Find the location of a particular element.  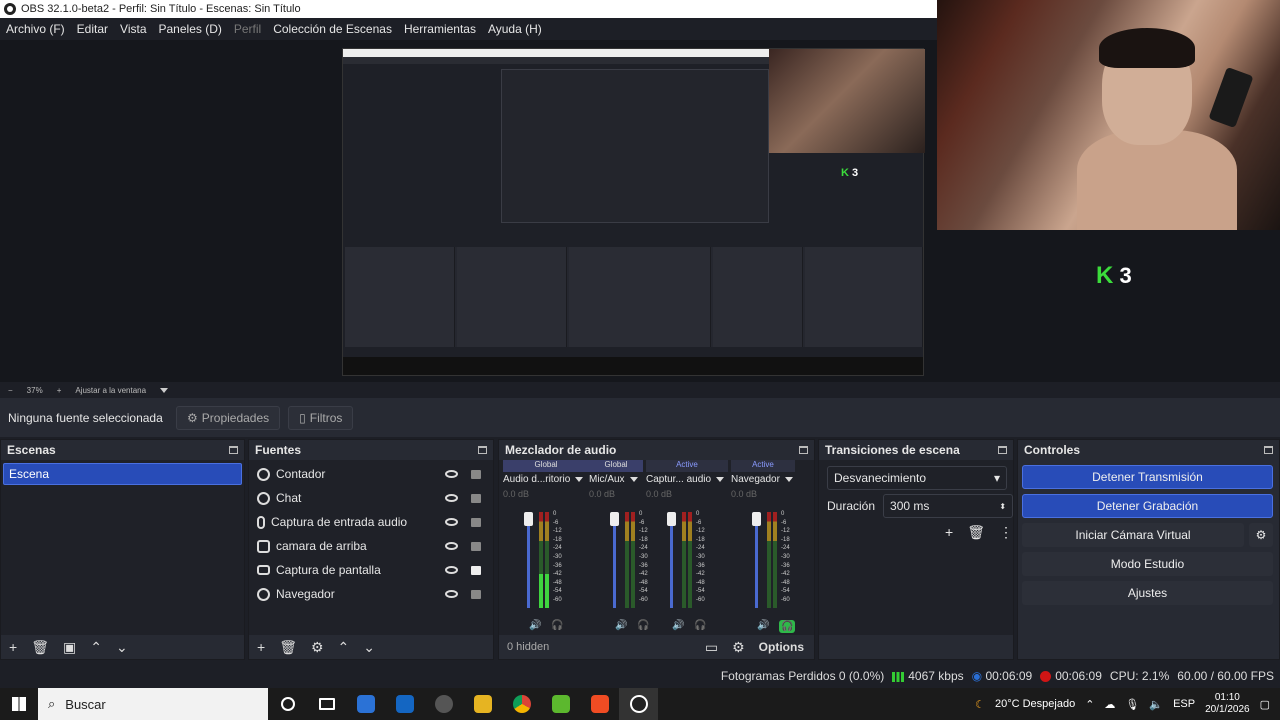

clock: 01:10 20/1/2026 is located at coordinates (1227, 704).